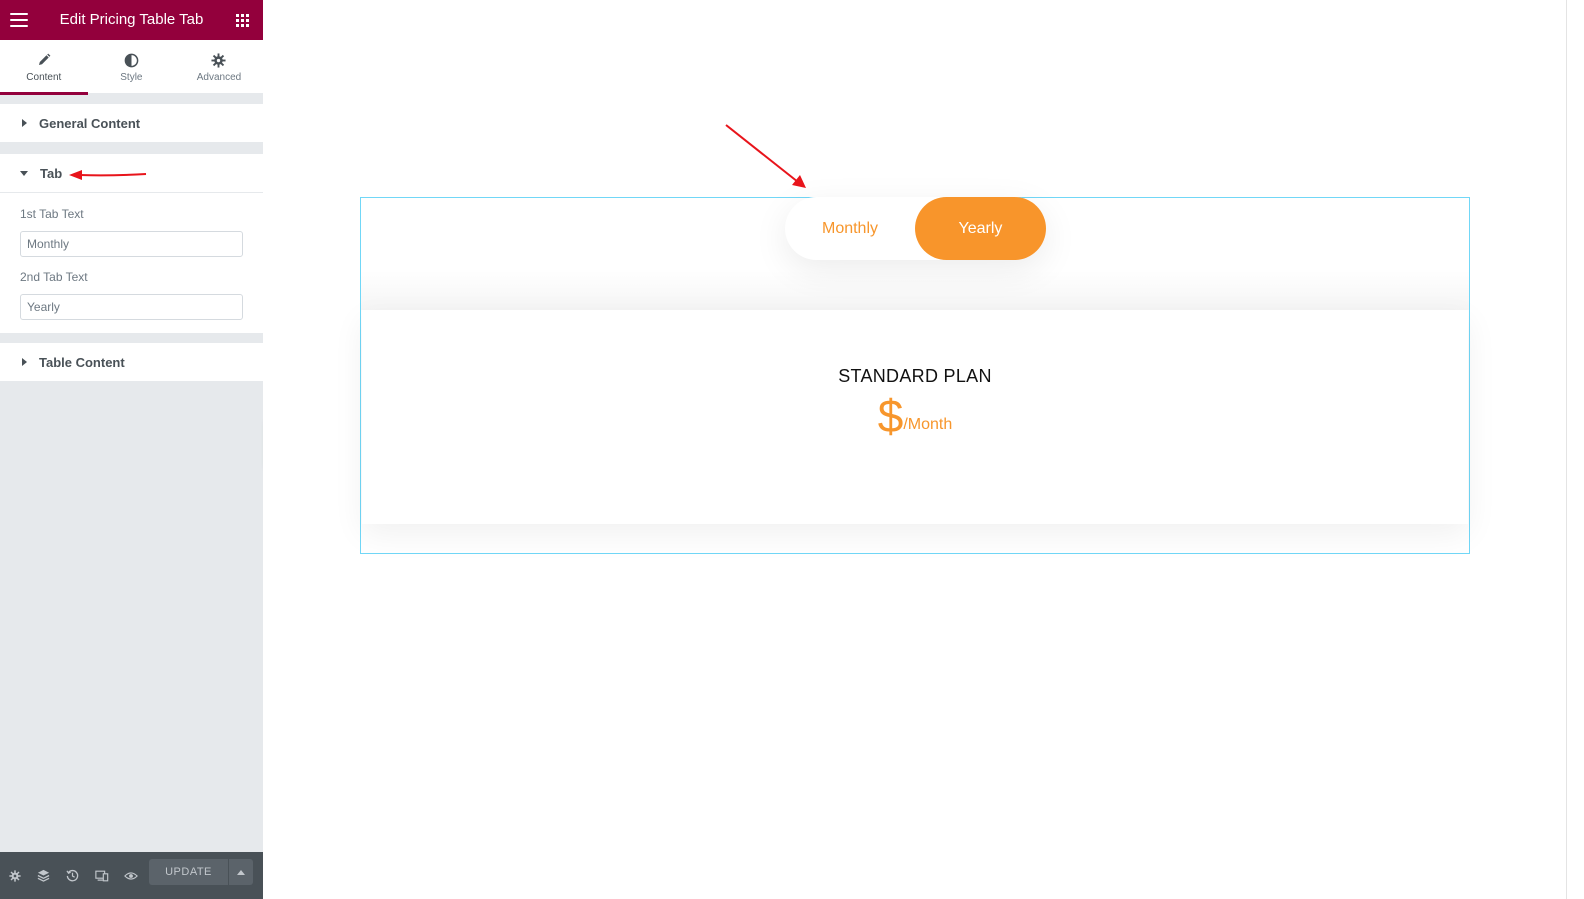  I want to click on section-tab-header: Tab, so click(131, 173).